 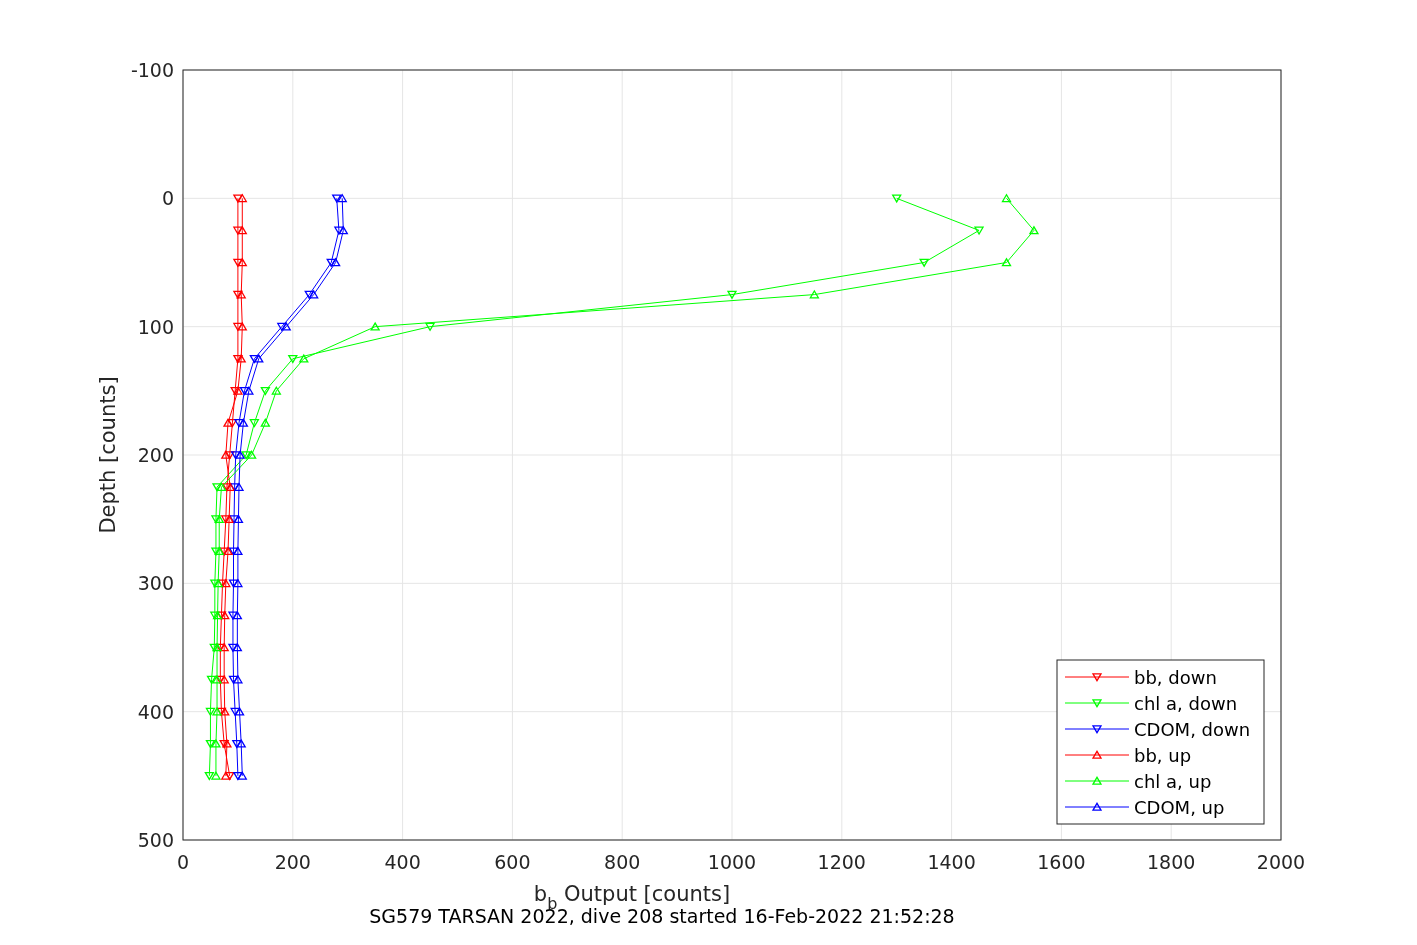 What do you see at coordinates (1179, 807) in the screenshot?
I see `legend-label: CDOM, up` at bounding box center [1179, 807].